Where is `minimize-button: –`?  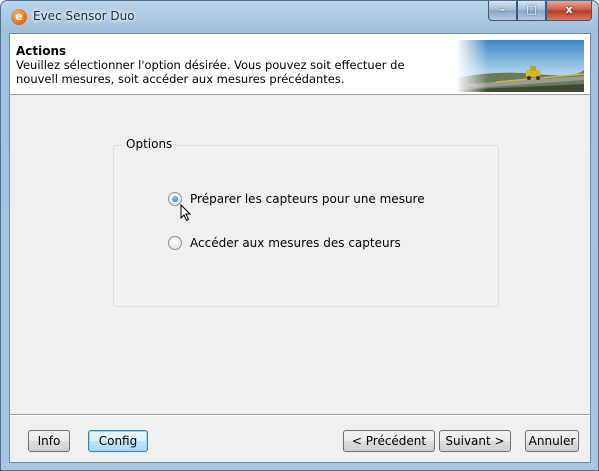 minimize-button: – is located at coordinates (502, 11).